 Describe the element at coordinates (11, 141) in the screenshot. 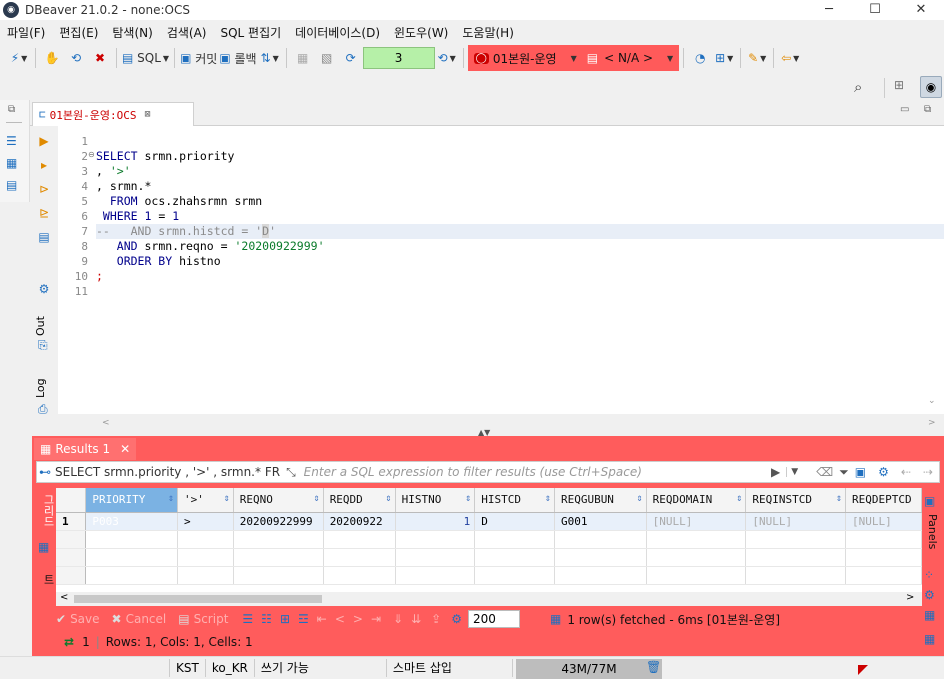

I see `database-navigator-icon: ☰` at that location.